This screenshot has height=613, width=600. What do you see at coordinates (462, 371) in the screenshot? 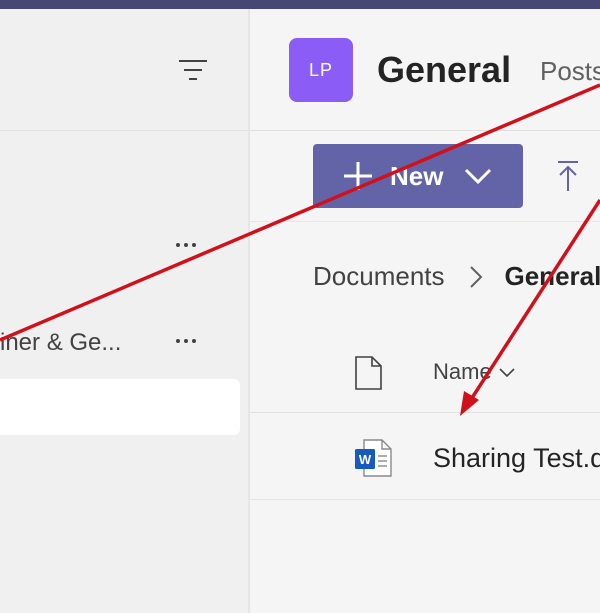
I see `column-header-name-label: Name` at bounding box center [462, 371].